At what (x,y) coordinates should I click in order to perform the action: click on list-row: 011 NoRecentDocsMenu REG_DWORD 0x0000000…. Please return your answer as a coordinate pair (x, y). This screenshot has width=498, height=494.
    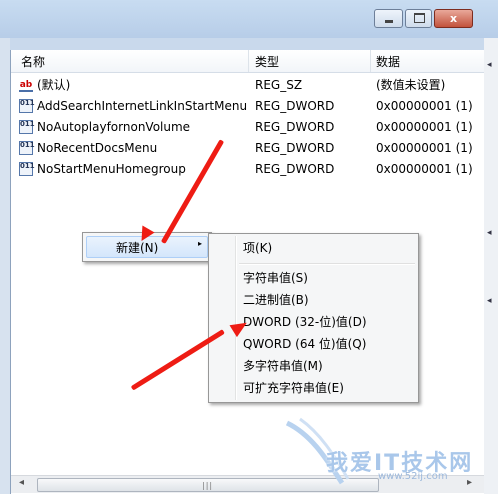
    Looking at the image, I should click on (248, 148).